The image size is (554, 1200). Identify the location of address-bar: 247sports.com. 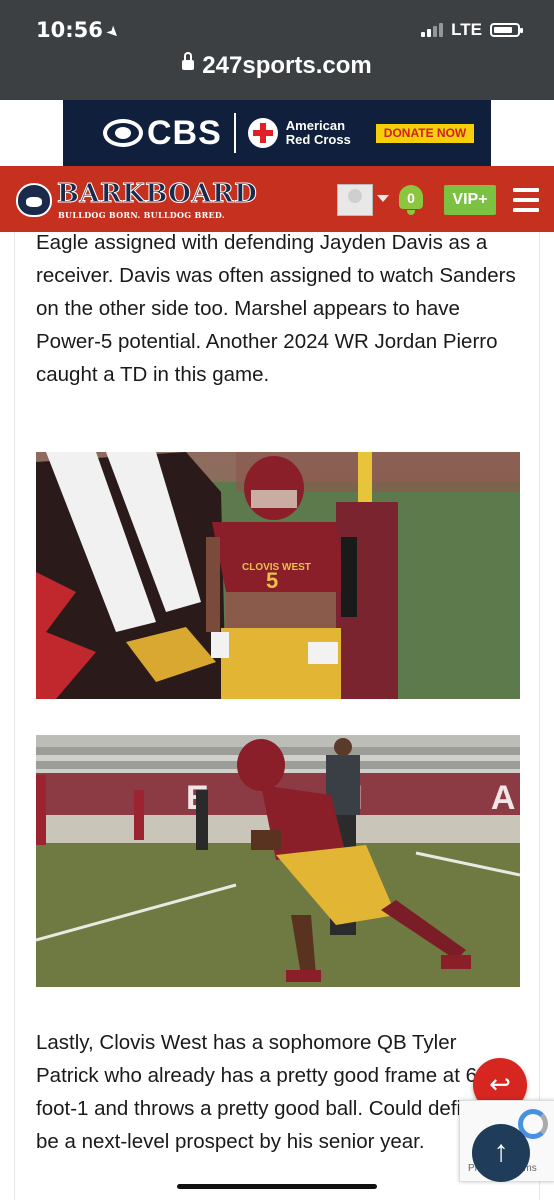
(277, 65).